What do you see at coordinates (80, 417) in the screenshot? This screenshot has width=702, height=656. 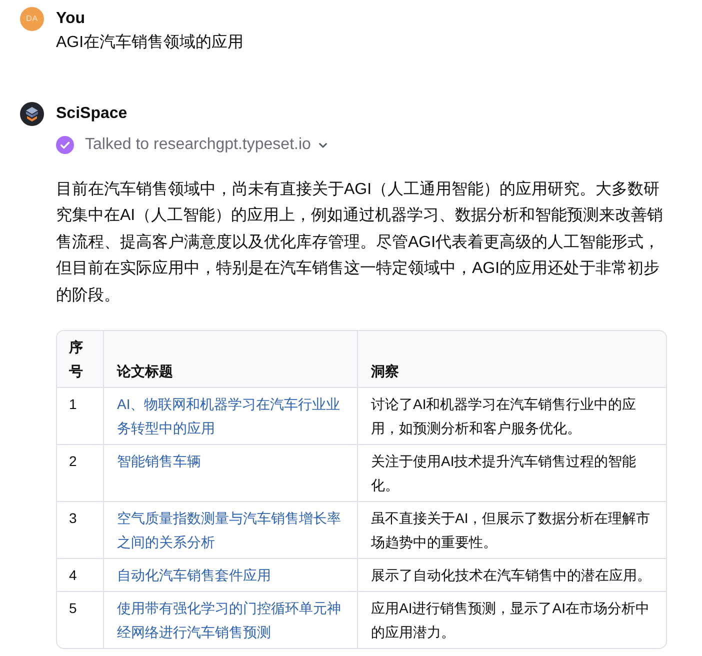 I see `table-cell: 1` at bounding box center [80, 417].